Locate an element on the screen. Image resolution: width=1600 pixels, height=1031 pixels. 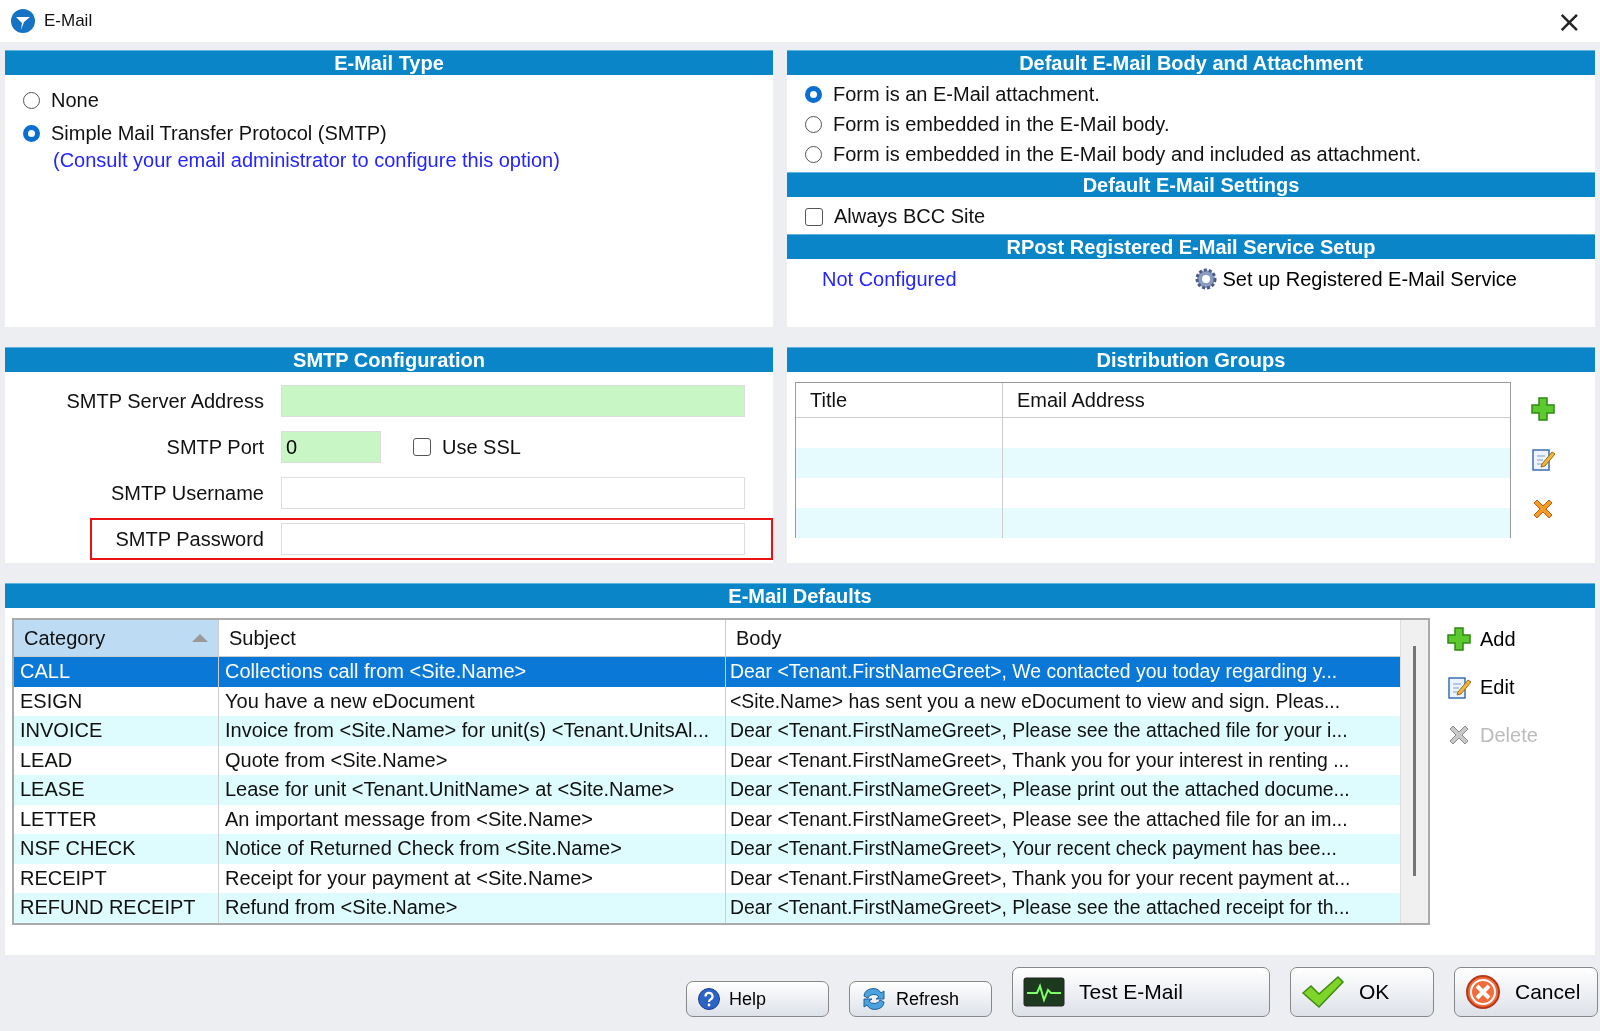
table-cell: REFUND RECEIPT is located at coordinates (116, 908).